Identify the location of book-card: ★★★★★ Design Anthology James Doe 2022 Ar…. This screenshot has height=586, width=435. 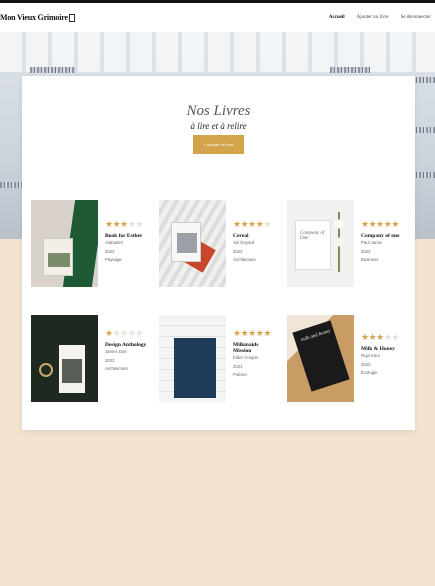
(93, 359).